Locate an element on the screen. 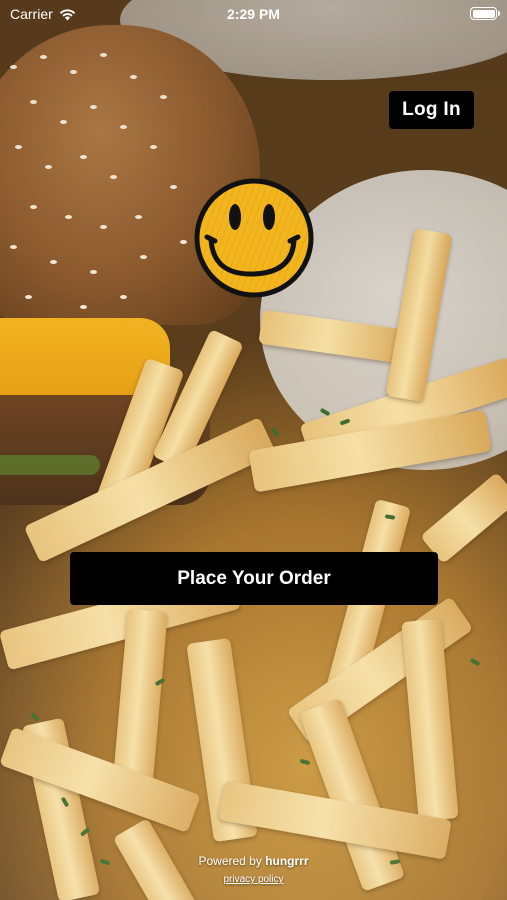  smiley-face-icon is located at coordinates (254, 238).